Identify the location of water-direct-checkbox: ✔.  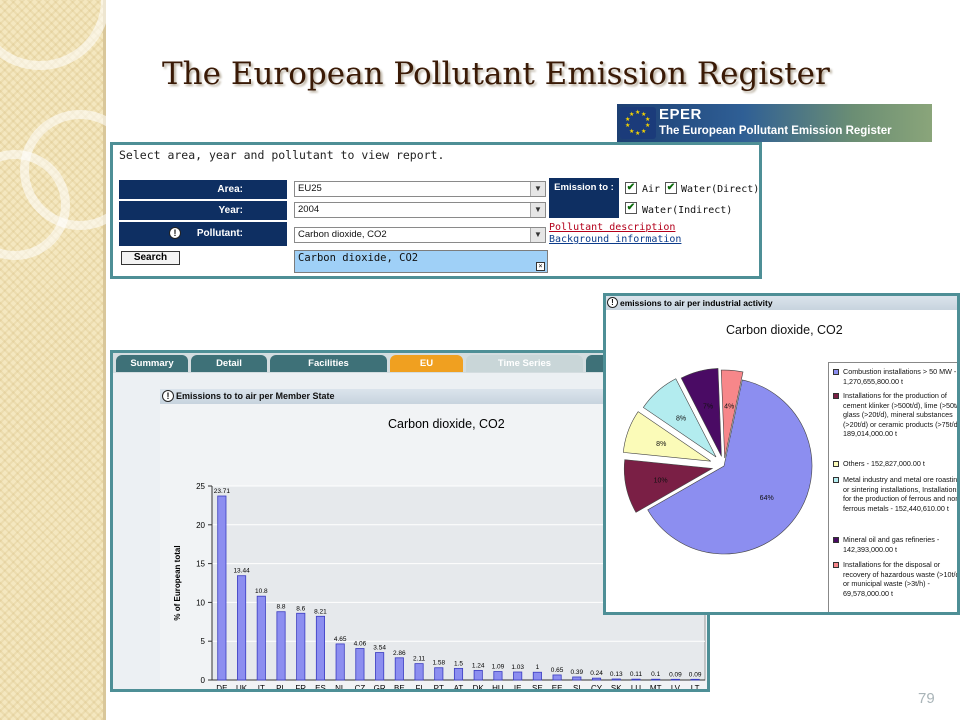
(671, 188).